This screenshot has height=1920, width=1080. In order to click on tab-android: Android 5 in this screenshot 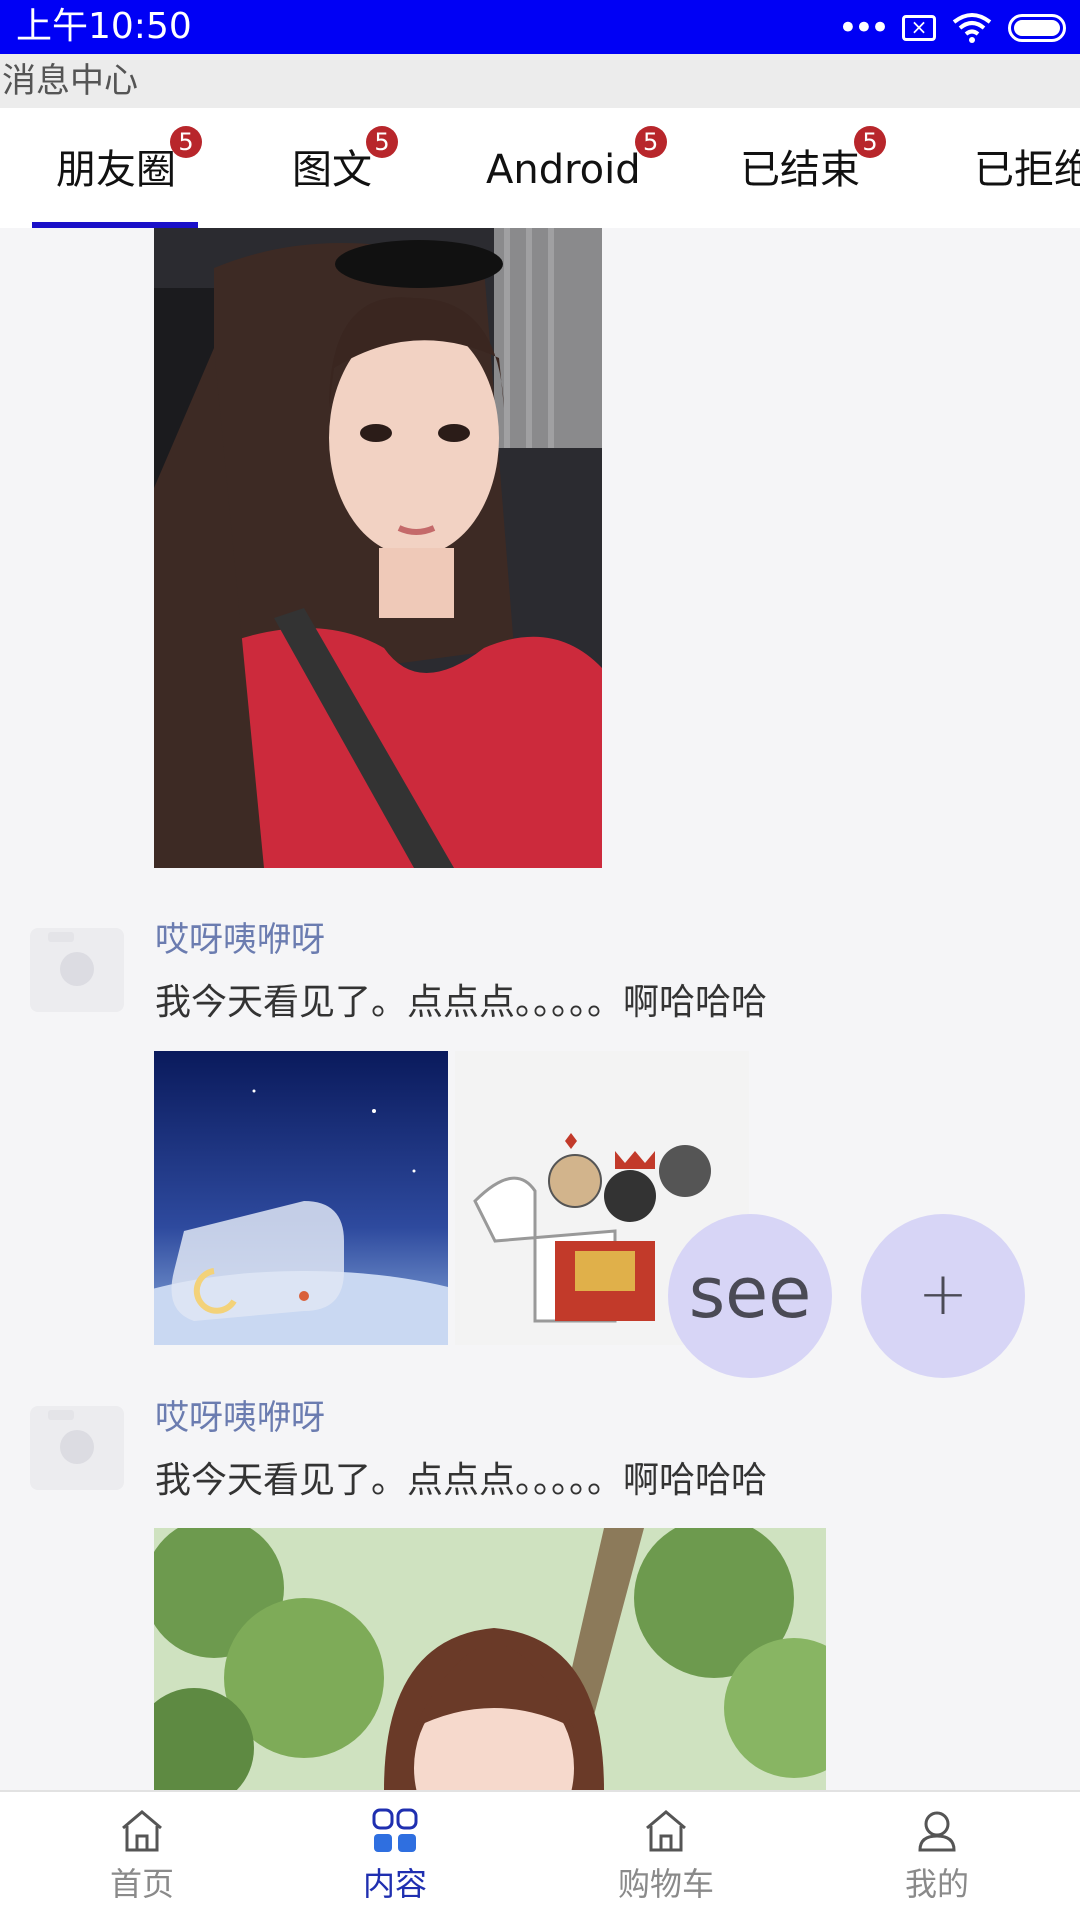, I will do `click(576, 163)`.